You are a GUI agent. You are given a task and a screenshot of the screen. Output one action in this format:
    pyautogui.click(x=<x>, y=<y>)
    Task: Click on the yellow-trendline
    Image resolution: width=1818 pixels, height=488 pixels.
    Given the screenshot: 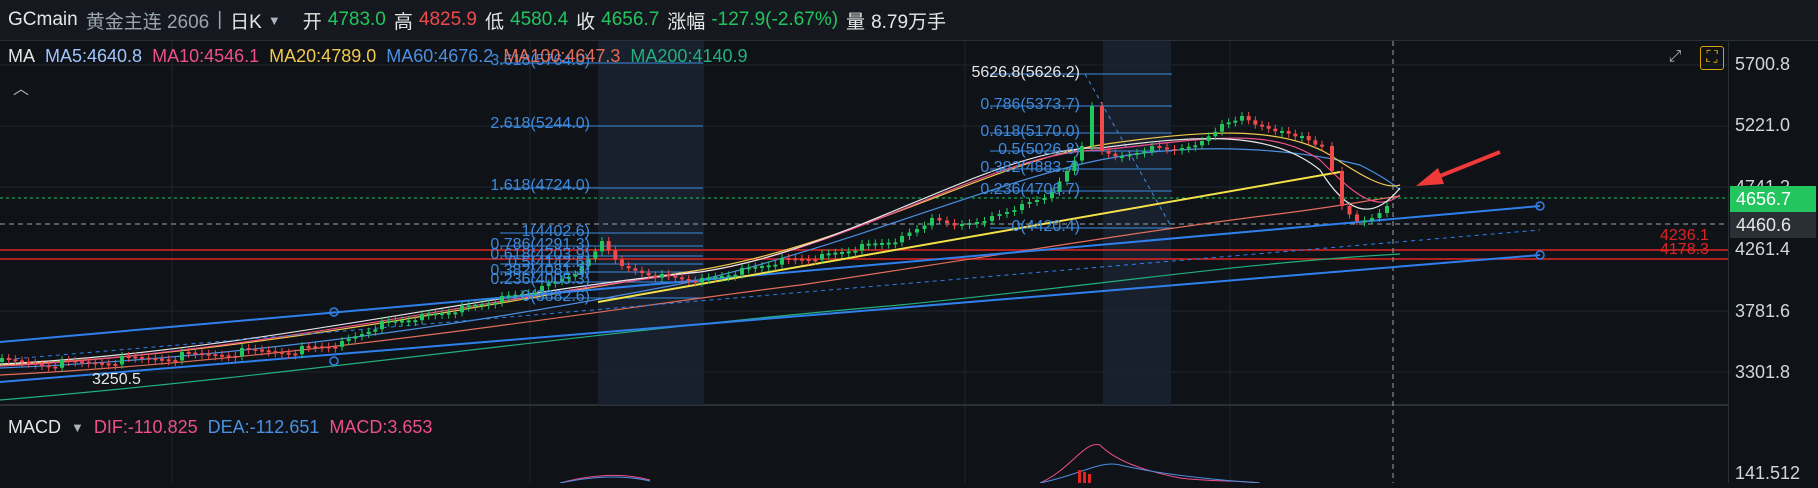 What is the action you would take?
    pyautogui.click(x=969, y=237)
    